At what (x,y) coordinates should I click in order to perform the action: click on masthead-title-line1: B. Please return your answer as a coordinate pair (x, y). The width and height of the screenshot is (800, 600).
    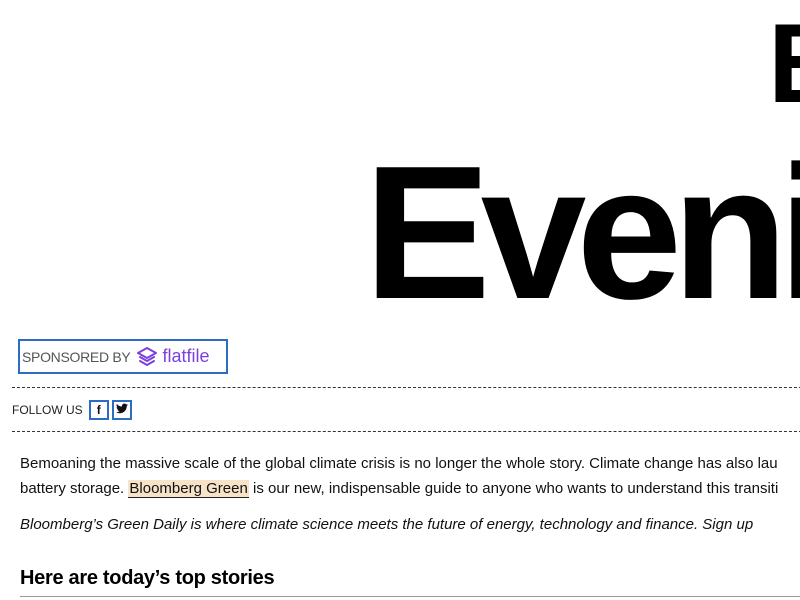
    Looking at the image, I should click on (784, 64).